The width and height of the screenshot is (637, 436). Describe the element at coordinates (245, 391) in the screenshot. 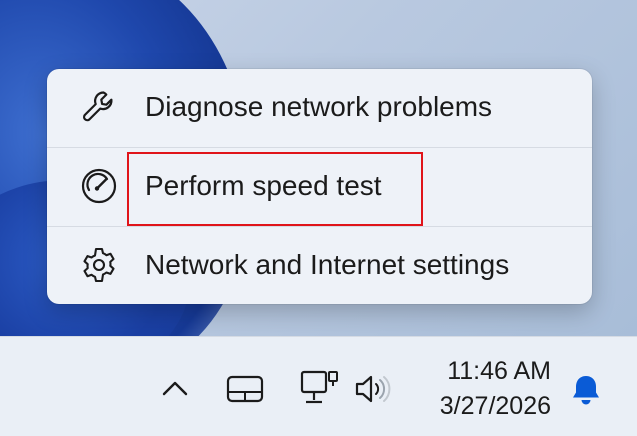

I see `touchpad-icon` at that location.